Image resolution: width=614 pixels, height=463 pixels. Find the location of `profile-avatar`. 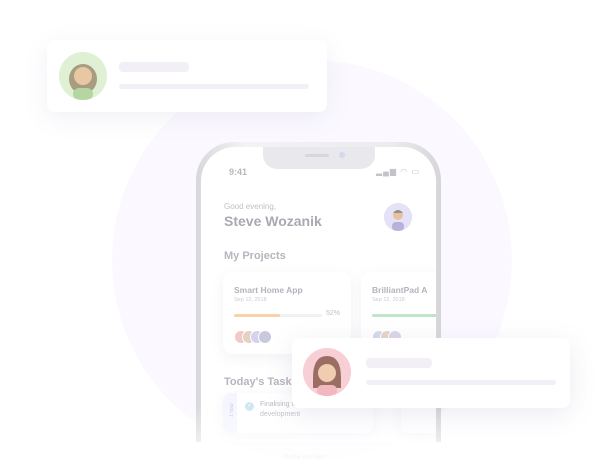

profile-avatar is located at coordinates (398, 217).